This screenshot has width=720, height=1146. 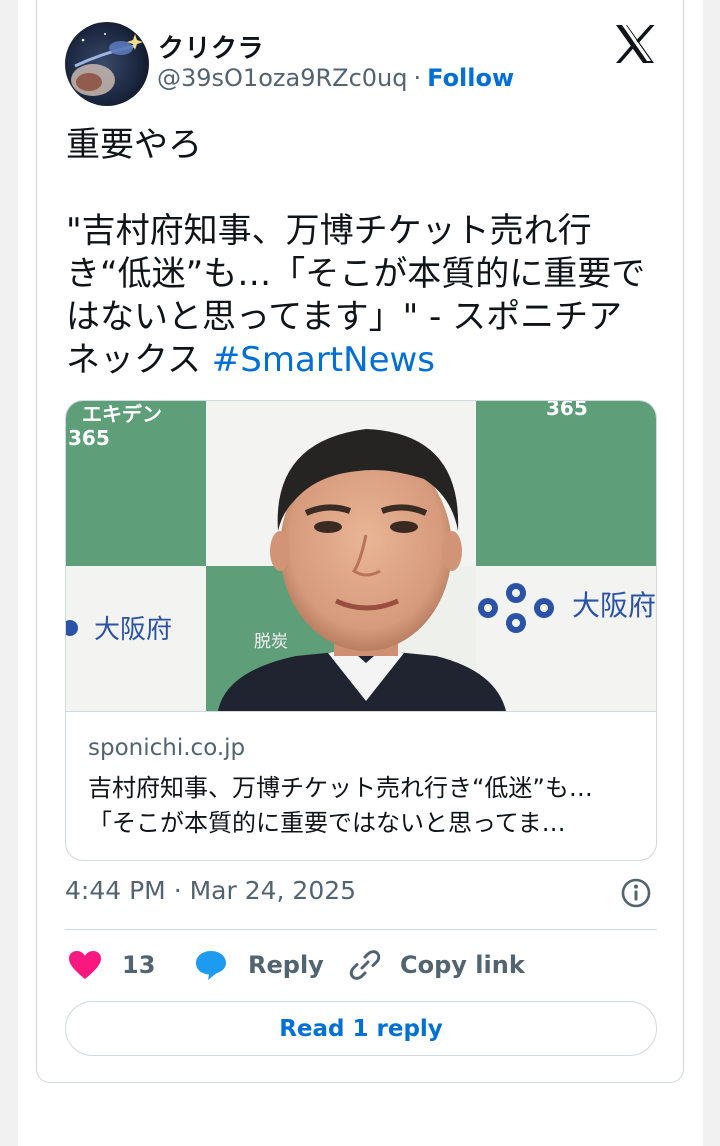 I want to click on reply-label: Reply, so click(x=286, y=965).